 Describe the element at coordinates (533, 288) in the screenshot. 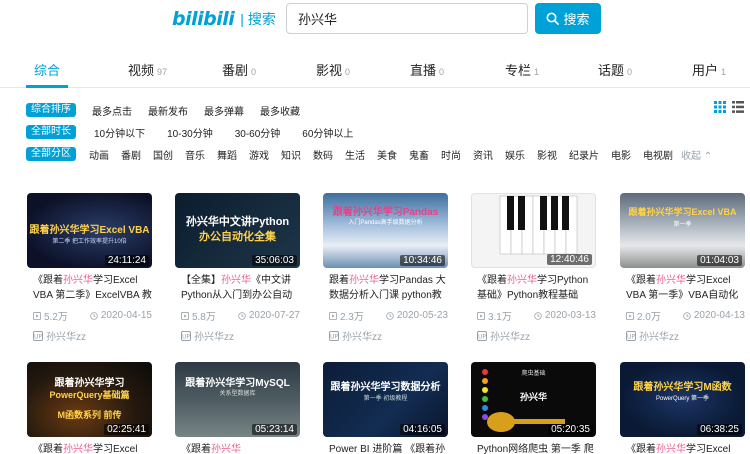

I see `video-title: 《跟着孙兴华学习Python基础》Python教程基础【本` at that location.